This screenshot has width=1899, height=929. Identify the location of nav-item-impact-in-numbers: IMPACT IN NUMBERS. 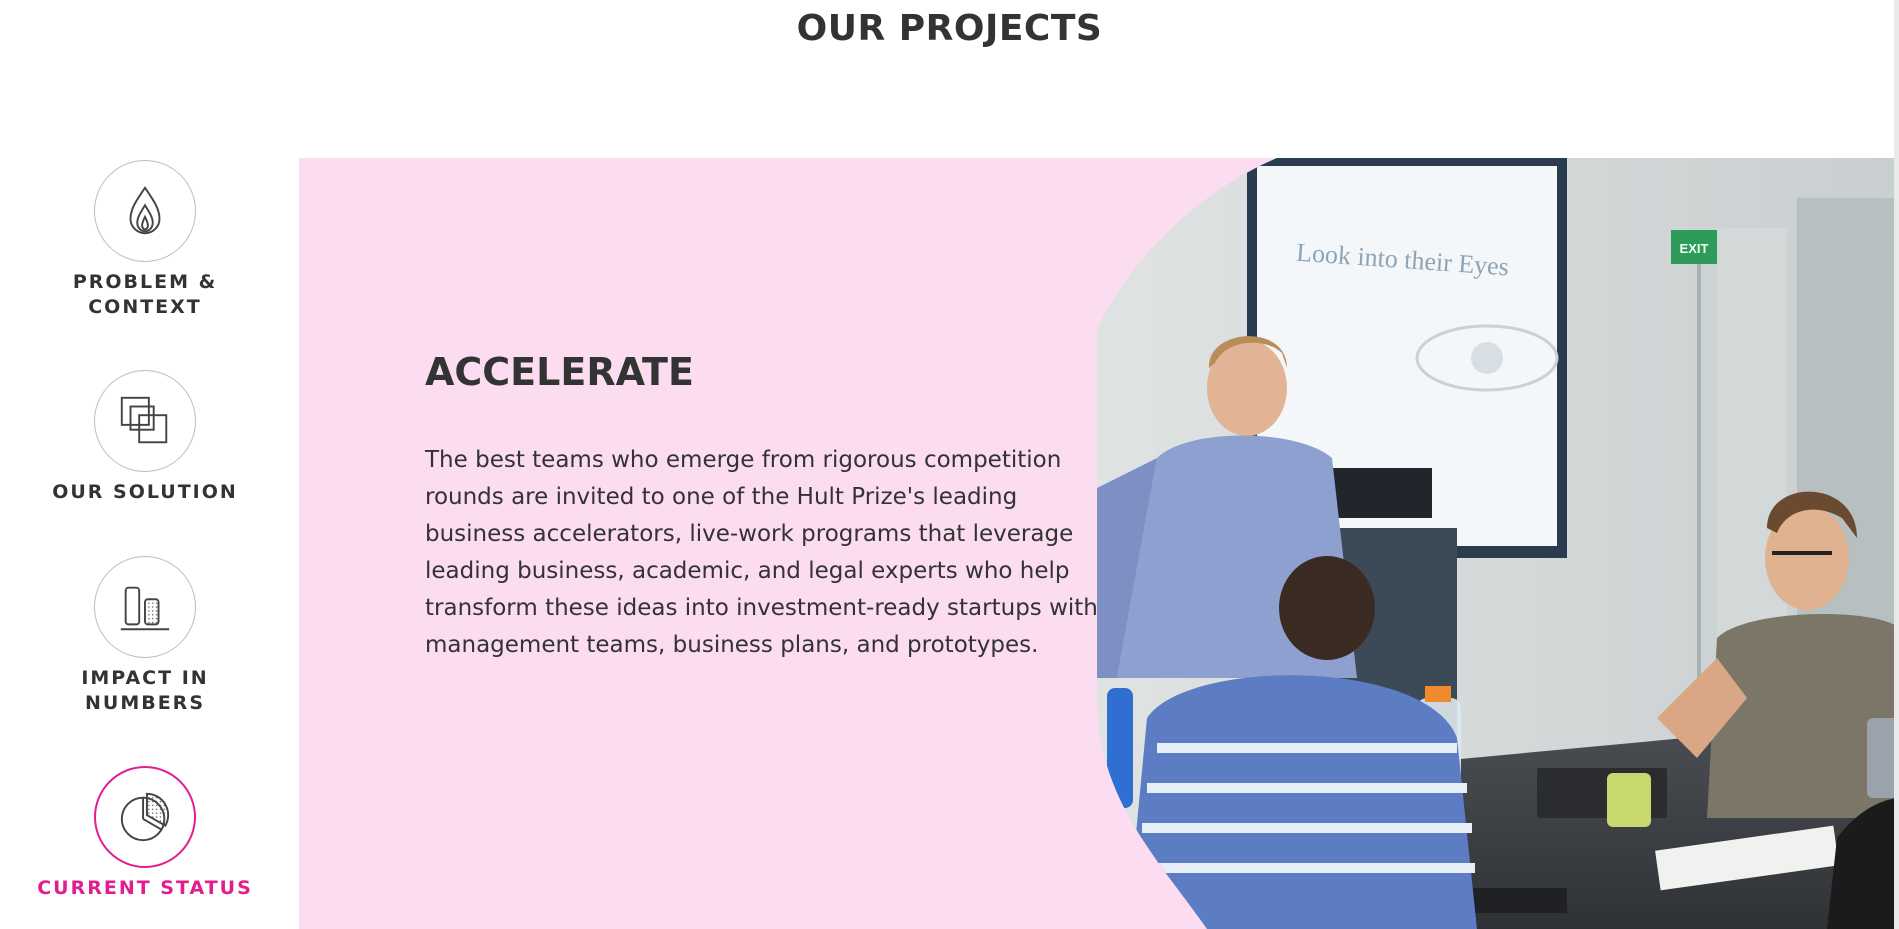
(145, 636).